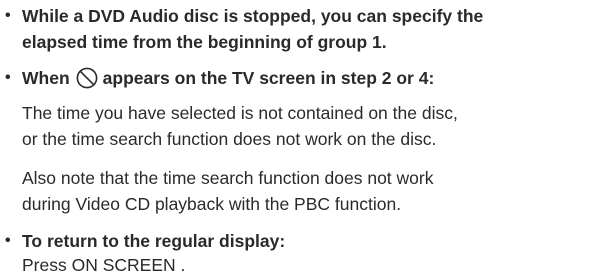 Image resolution: width=609 pixels, height=279 pixels. Describe the element at coordinates (87, 78) in the screenshot. I see `prohibited-icon` at that location.